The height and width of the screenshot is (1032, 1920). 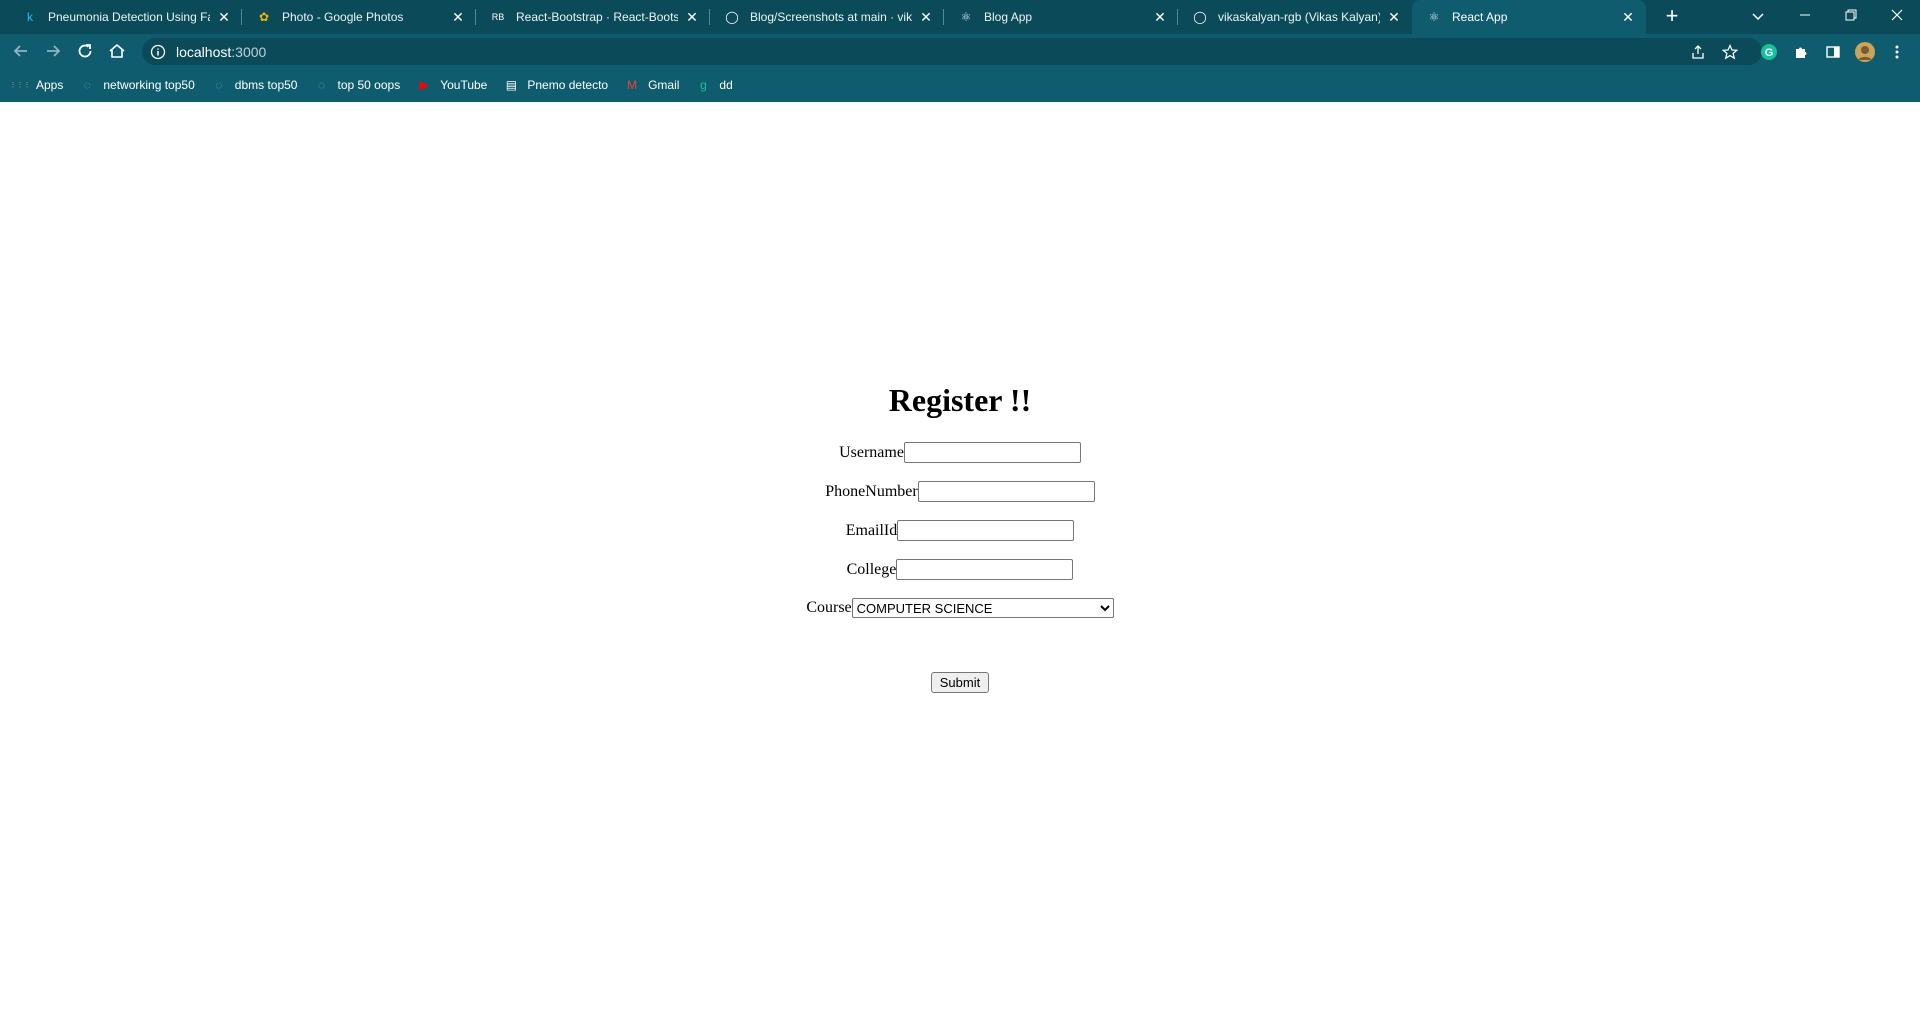 I want to click on page-title: Register !!, so click(x=960, y=400).